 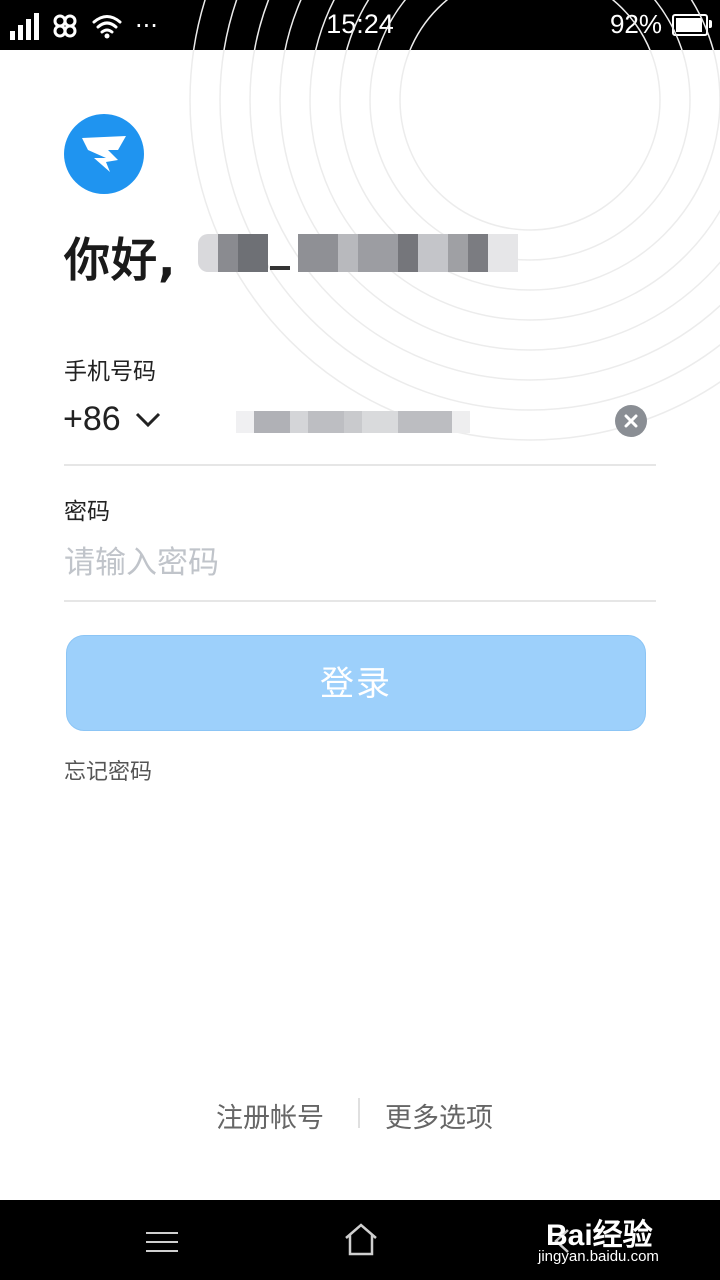 I want to click on close-icon, so click(x=631, y=421).